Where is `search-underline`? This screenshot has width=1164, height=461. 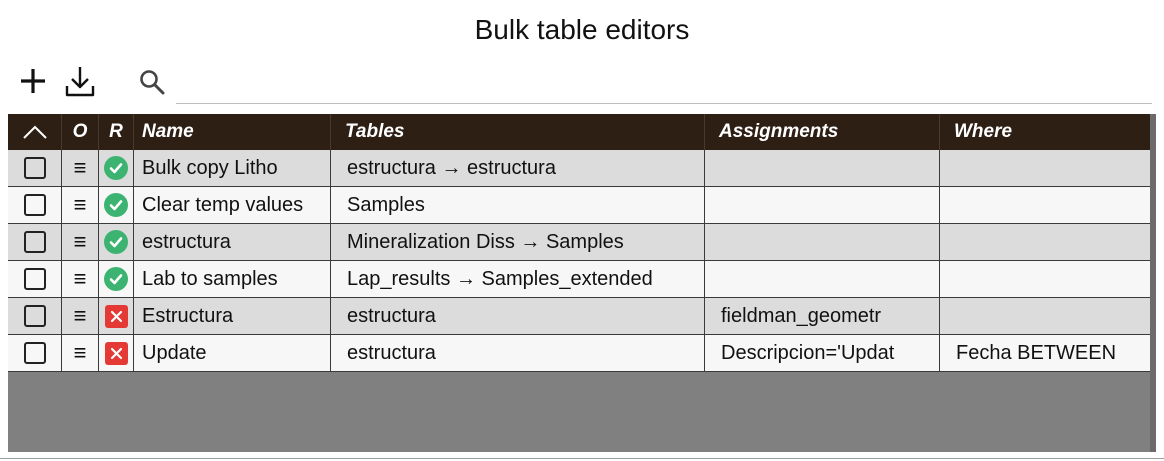
search-underline is located at coordinates (664, 103).